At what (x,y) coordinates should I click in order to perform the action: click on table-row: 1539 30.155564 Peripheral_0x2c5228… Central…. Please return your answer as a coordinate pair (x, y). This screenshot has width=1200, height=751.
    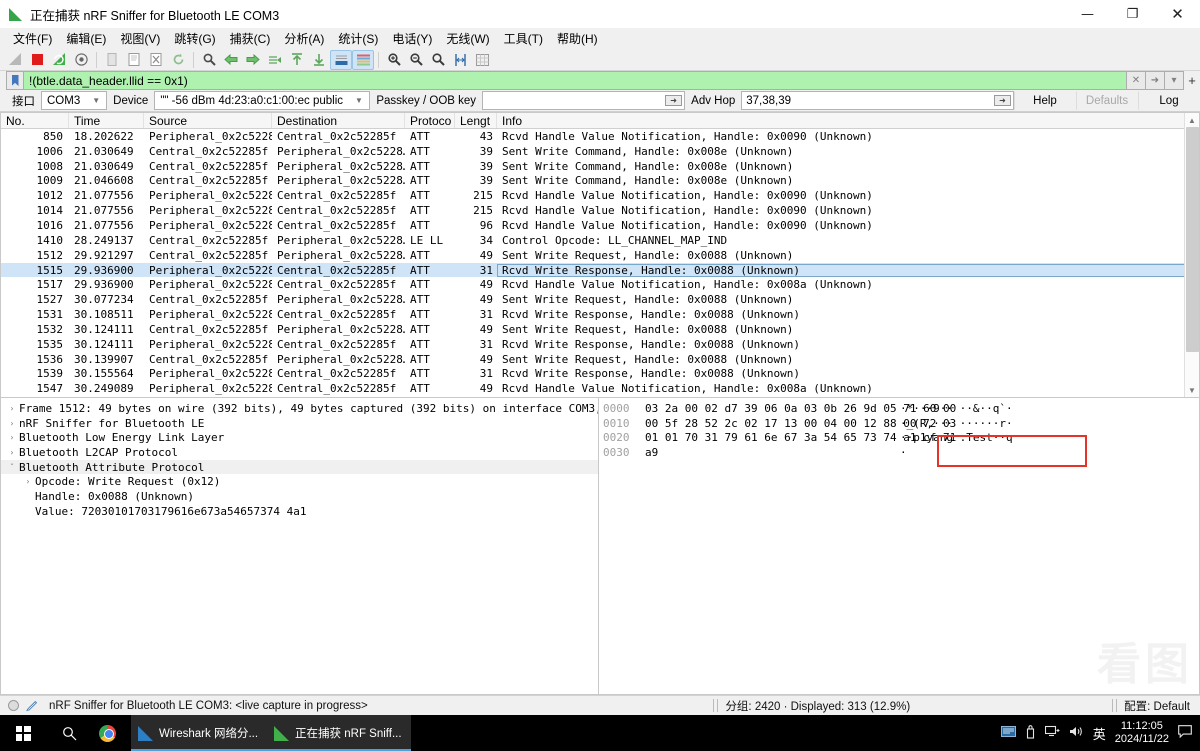
    Looking at the image, I should click on (600, 374).